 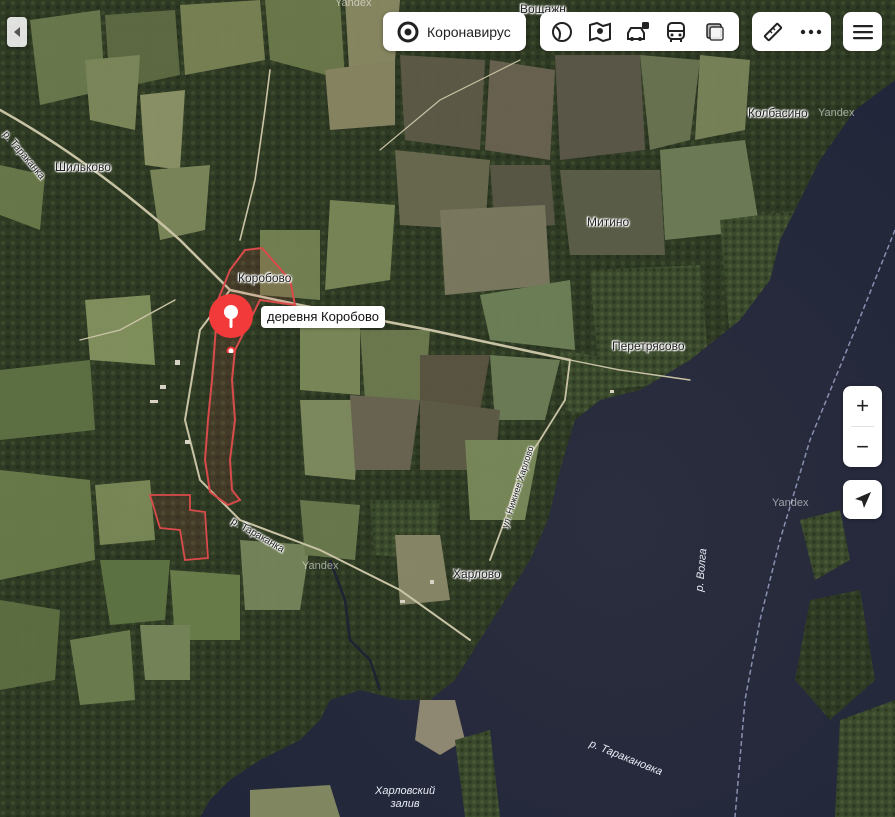 I want to click on shore-south, so click(x=295, y=801).